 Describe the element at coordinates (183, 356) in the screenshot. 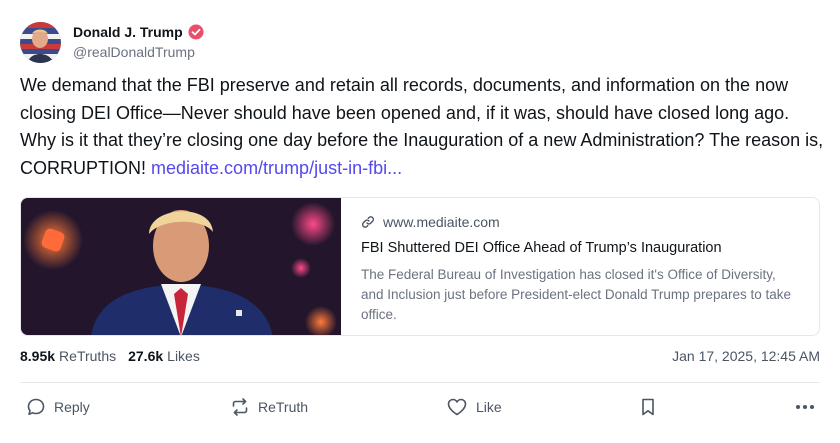

I see `likes-label: Likes` at that location.